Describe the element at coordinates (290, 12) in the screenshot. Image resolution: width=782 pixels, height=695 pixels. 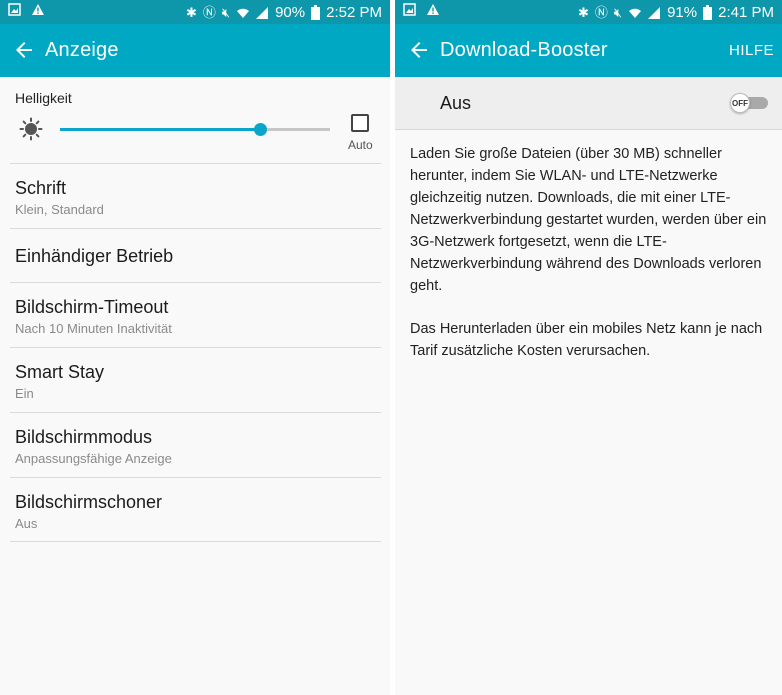
I see `battery-percent: 90%` at that location.